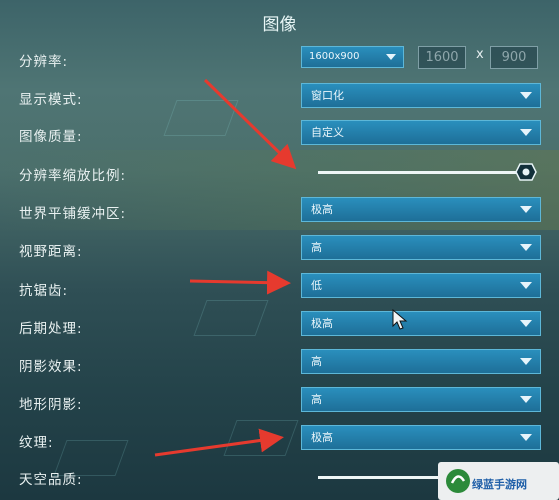 This screenshot has height=500, width=559. I want to click on display-mode-value: 窗口化, so click(327, 95).